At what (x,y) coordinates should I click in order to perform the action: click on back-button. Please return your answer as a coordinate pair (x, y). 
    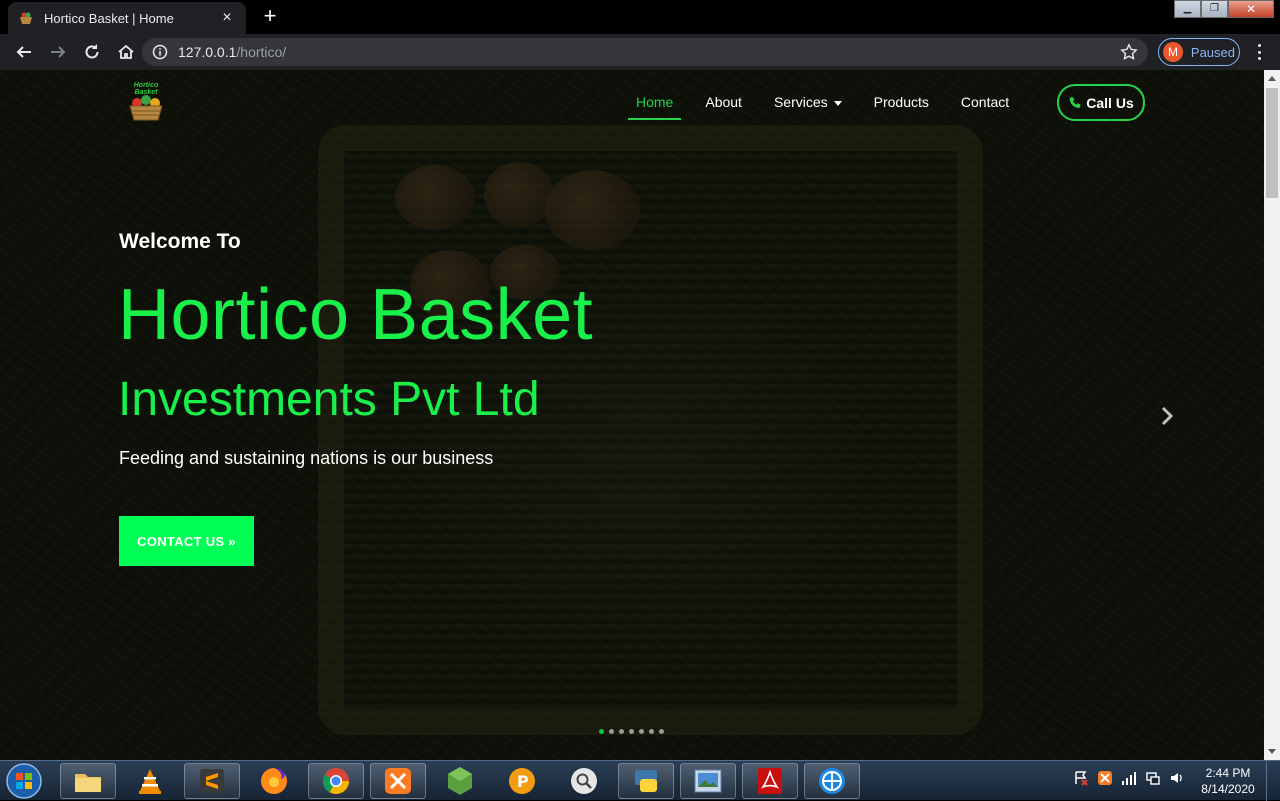
    Looking at the image, I should click on (24, 52).